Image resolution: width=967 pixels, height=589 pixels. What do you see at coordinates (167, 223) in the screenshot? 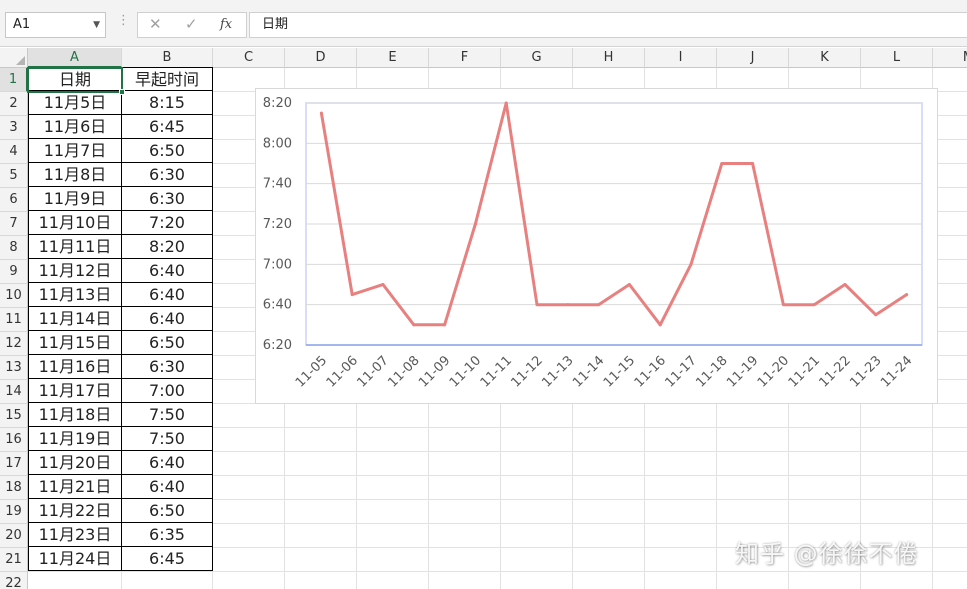
I see `time-cell: 7:20` at bounding box center [167, 223].